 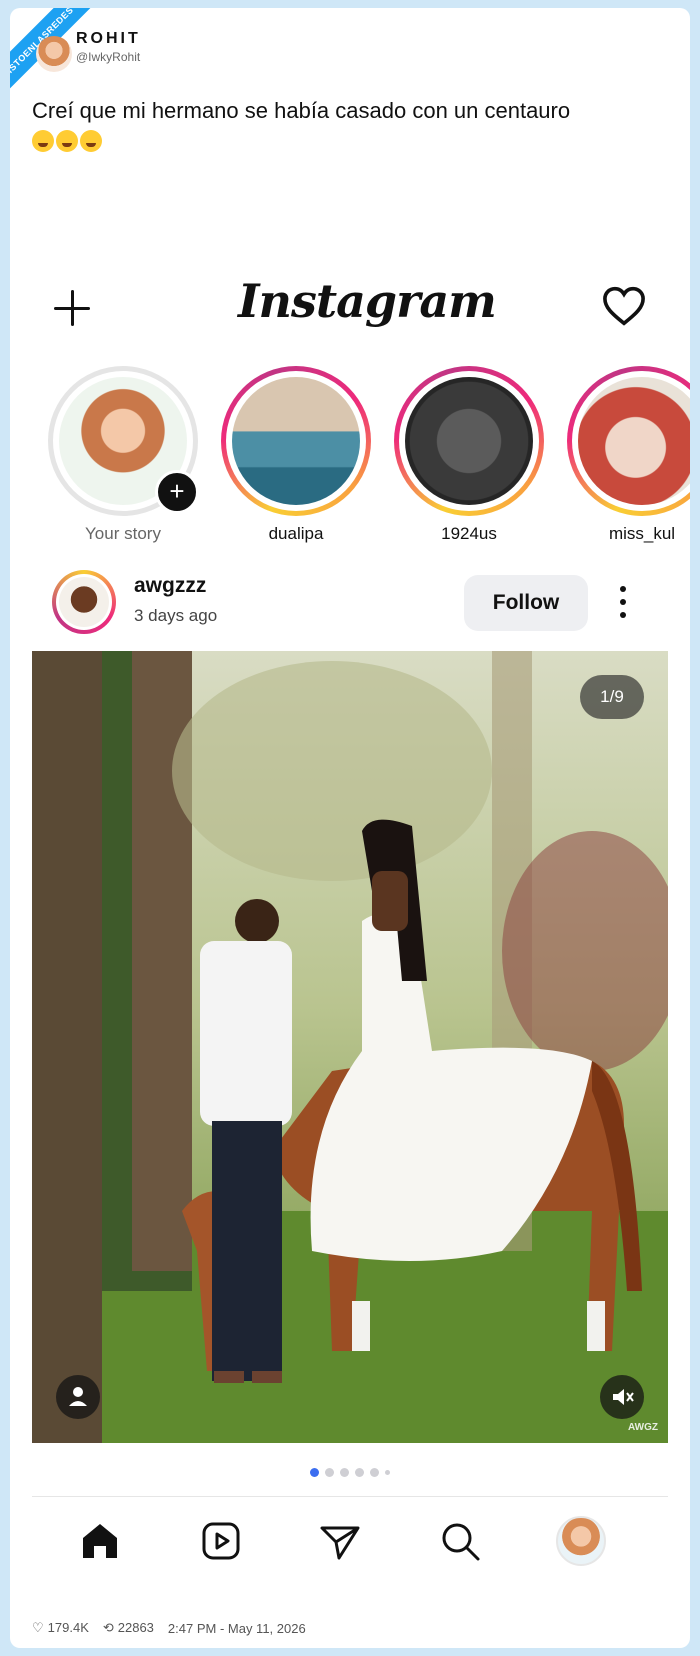 I want to click on profile-avatar, so click(x=581, y=1541).